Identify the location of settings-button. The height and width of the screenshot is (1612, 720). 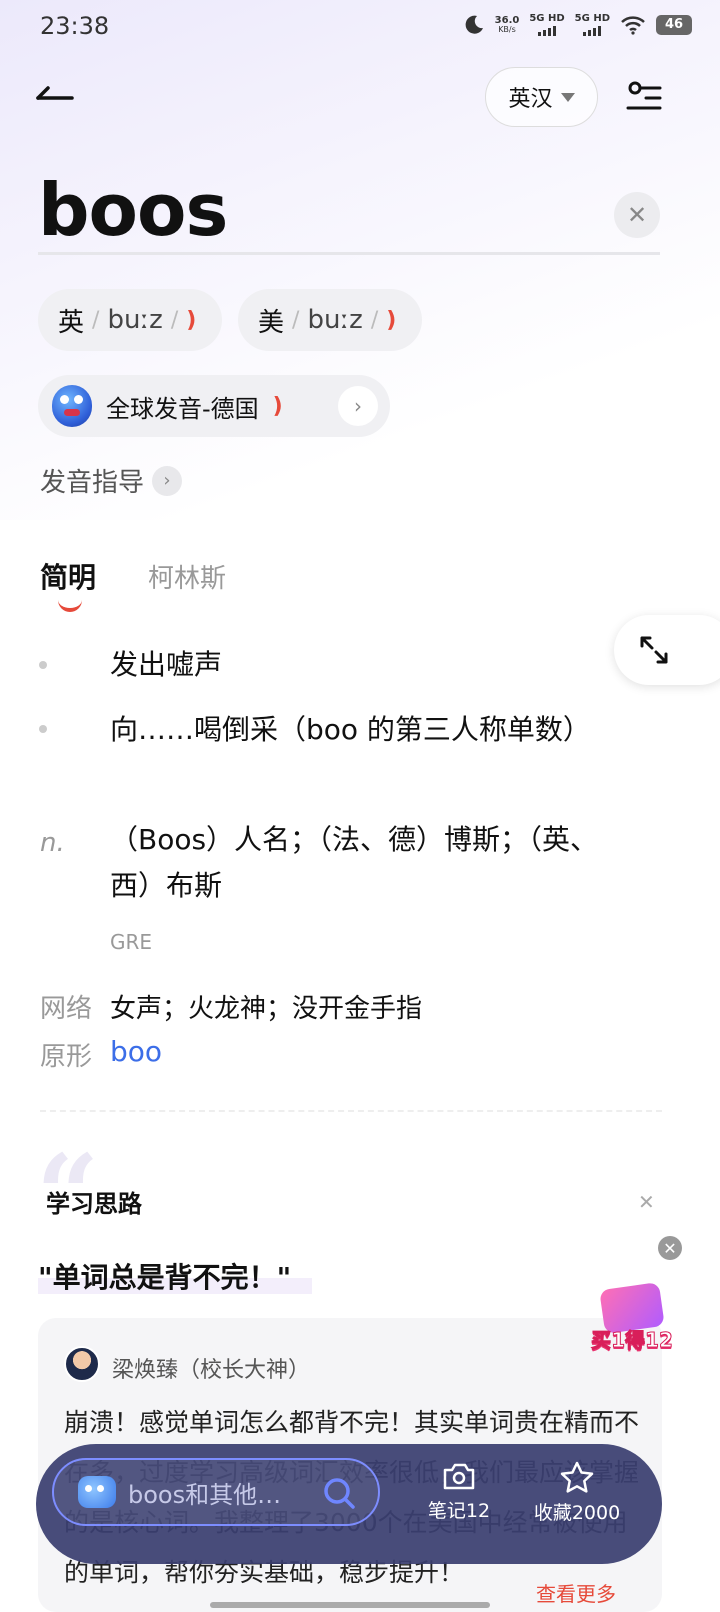
(644, 97).